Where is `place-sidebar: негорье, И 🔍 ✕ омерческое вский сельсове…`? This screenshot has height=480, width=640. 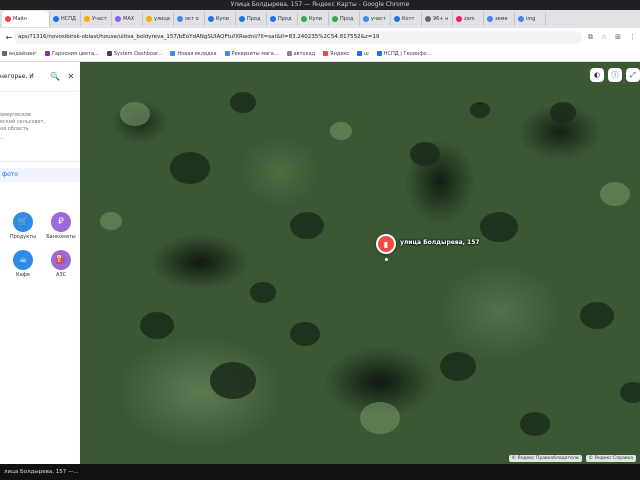 place-sidebar: негорье, И 🔍 ✕ омерческое вский сельсове… is located at coordinates (40, 263).